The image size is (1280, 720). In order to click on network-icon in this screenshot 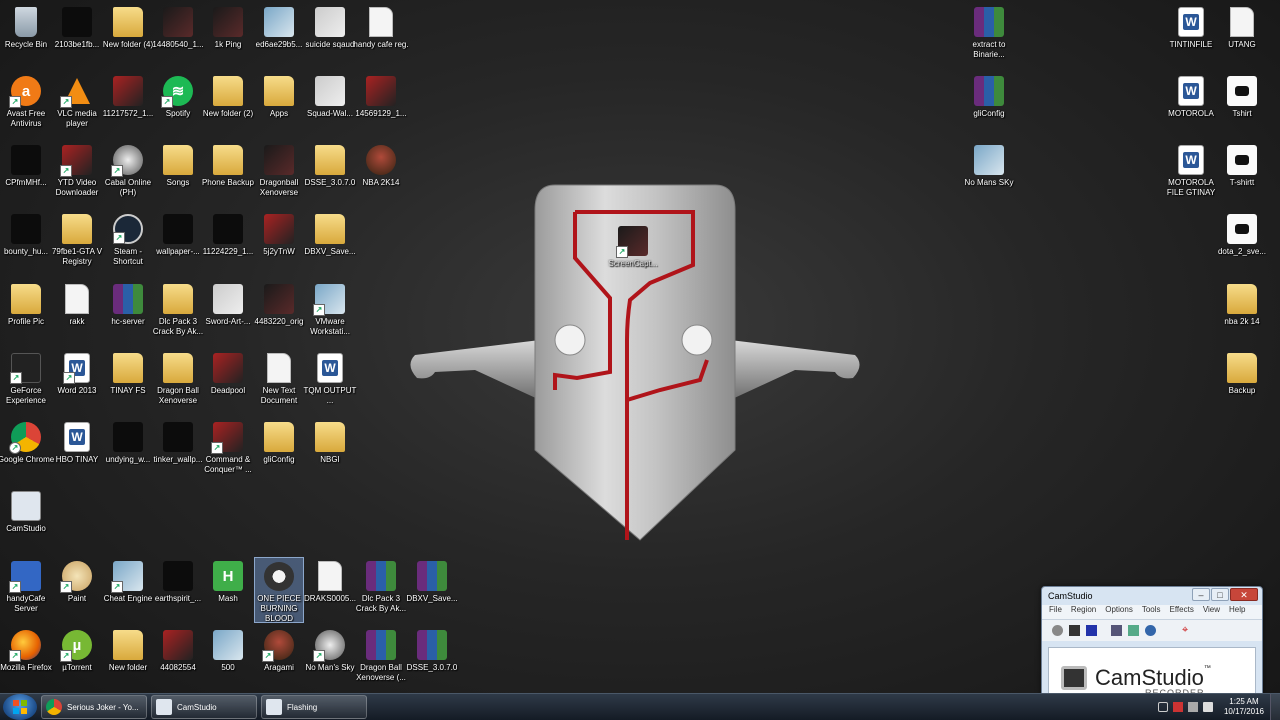, I will do `click(1192, 707)`.